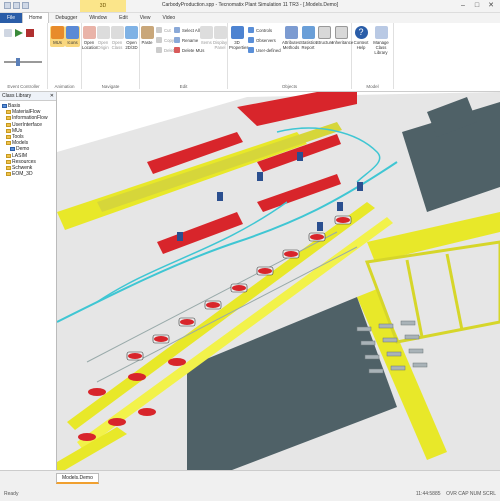  What do you see at coordinates (251, 50) in the screenshot?
I see `user-defined-icon` at bounding box center [251, 50].